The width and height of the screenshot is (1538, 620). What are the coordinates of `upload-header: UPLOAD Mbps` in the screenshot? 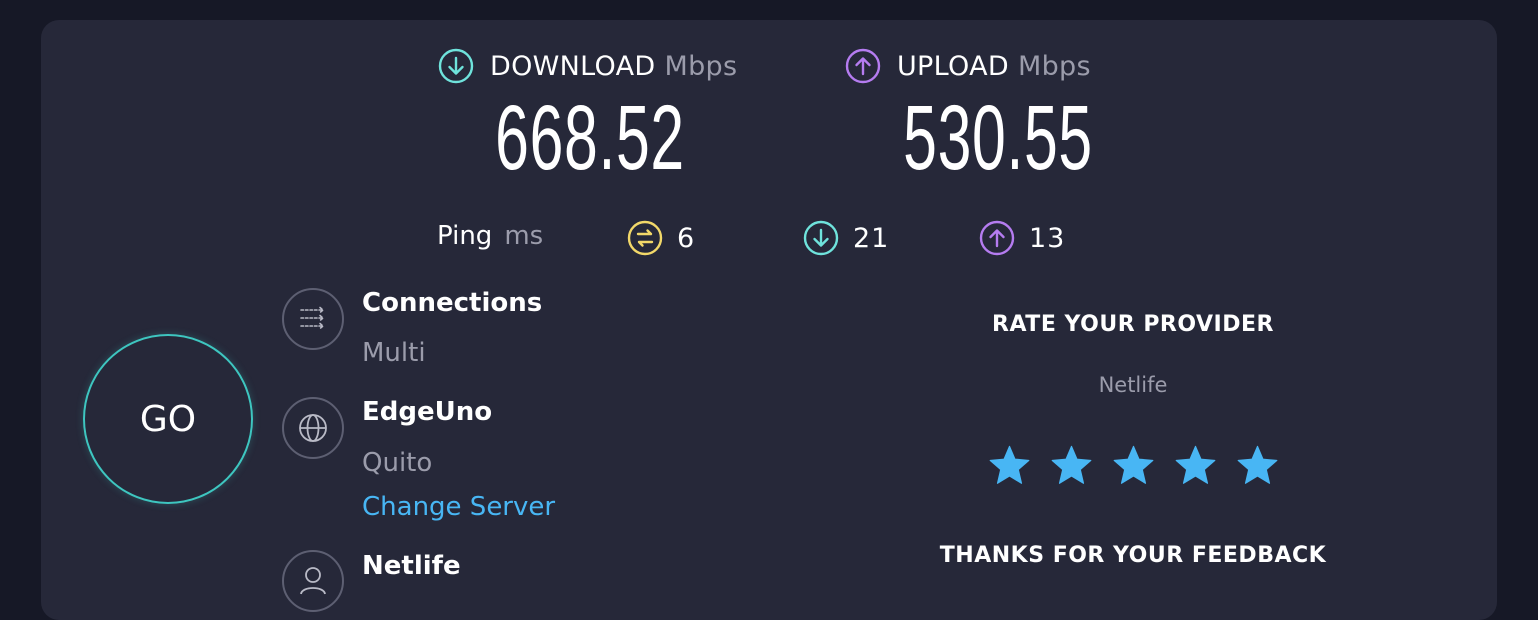 It's located at (968, 66).